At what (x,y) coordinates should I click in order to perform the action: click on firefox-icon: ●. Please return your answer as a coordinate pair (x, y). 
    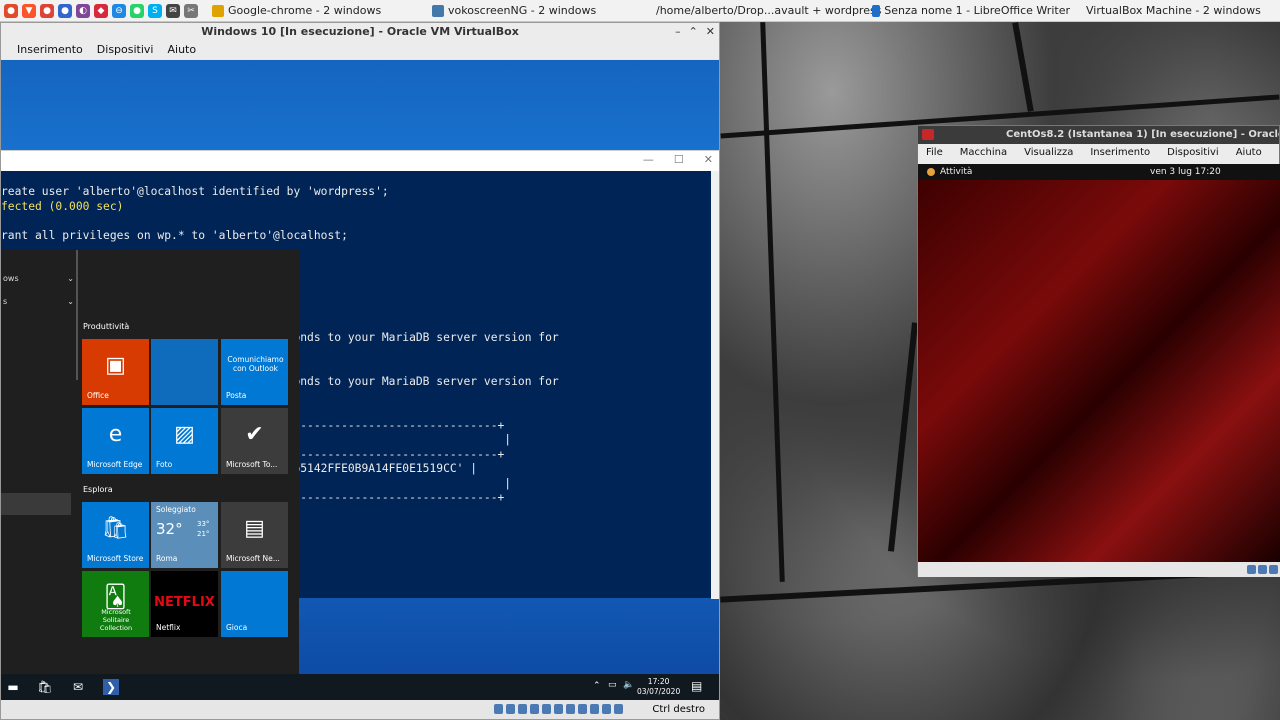
    Looking at the image, I should click on (65, 10).